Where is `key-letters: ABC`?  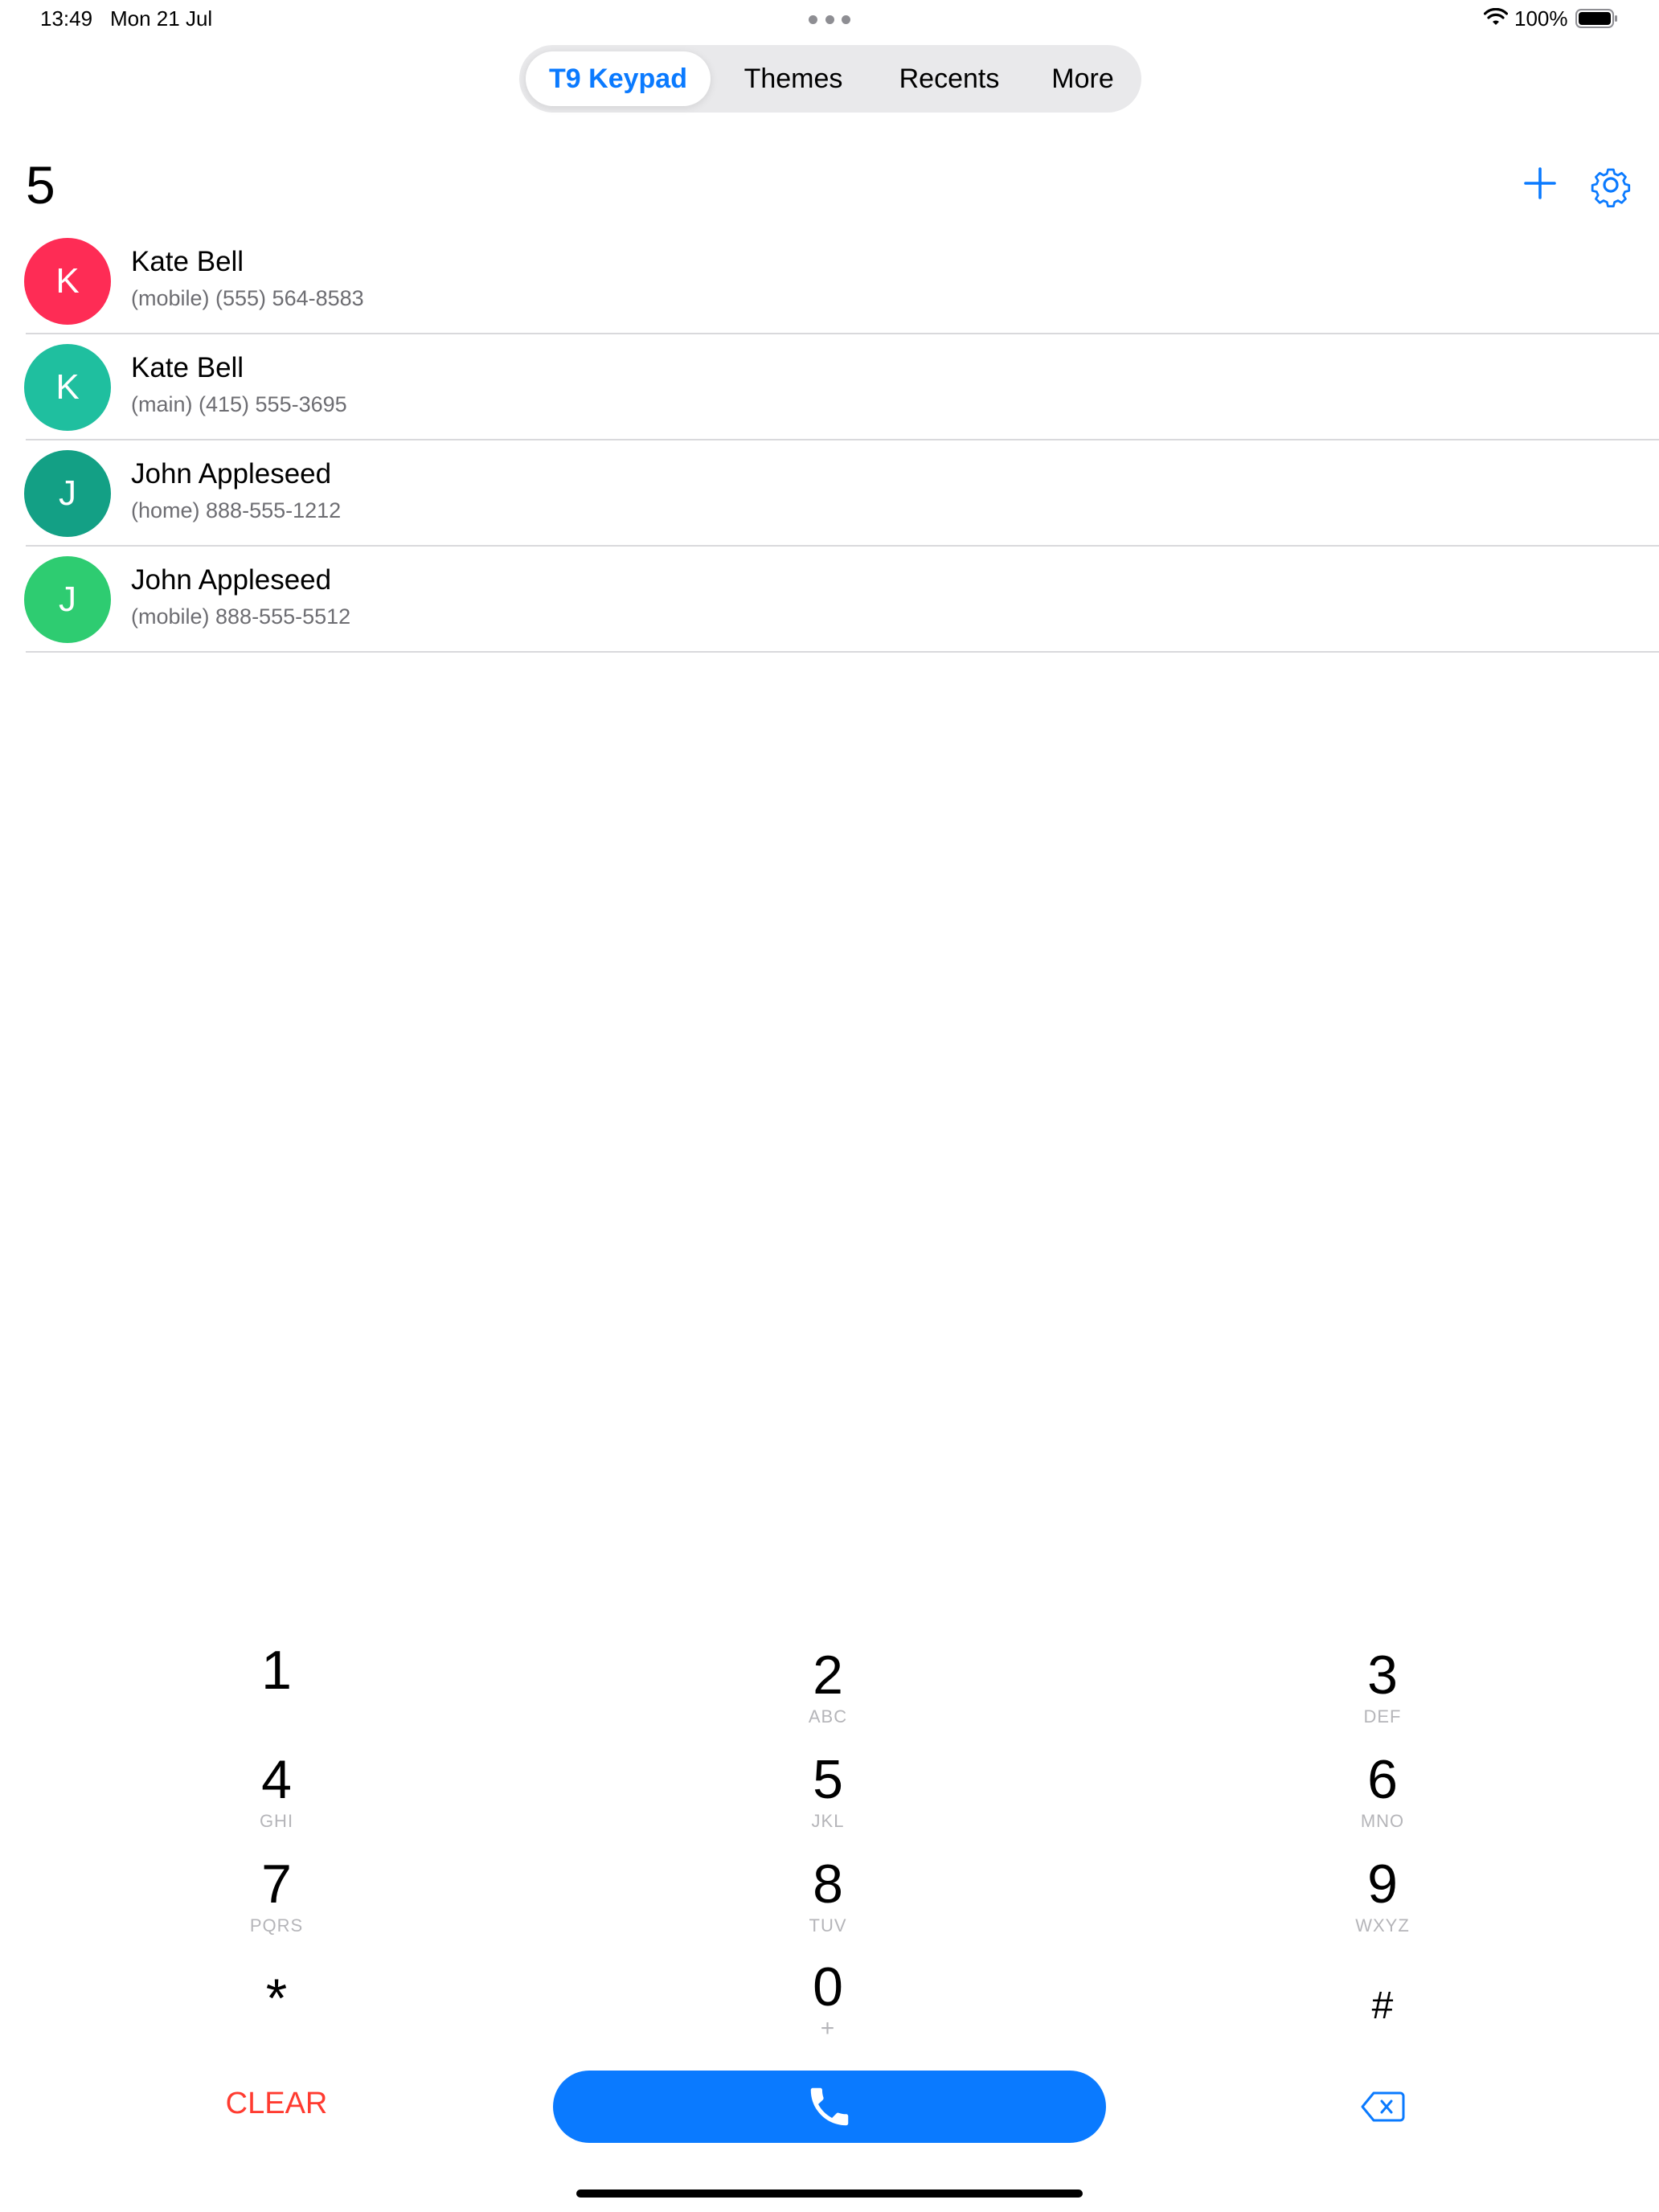 key-letters: ABC is located at coordinates (828, 1716).